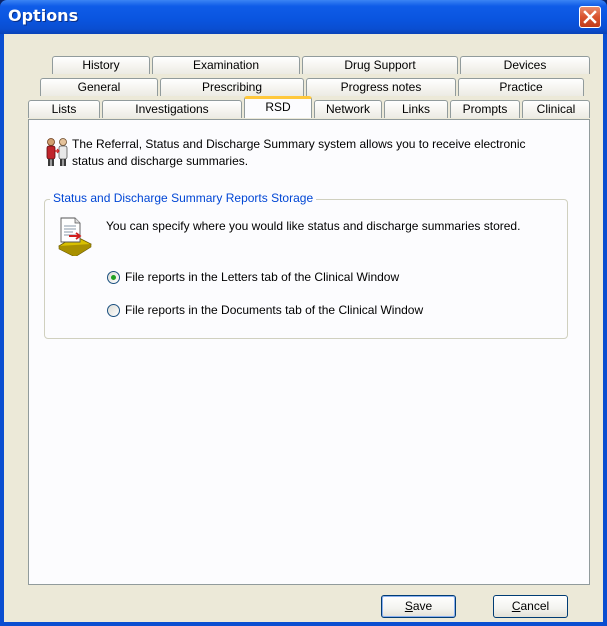  I want to click on save-button: Save, so click(418, 606).